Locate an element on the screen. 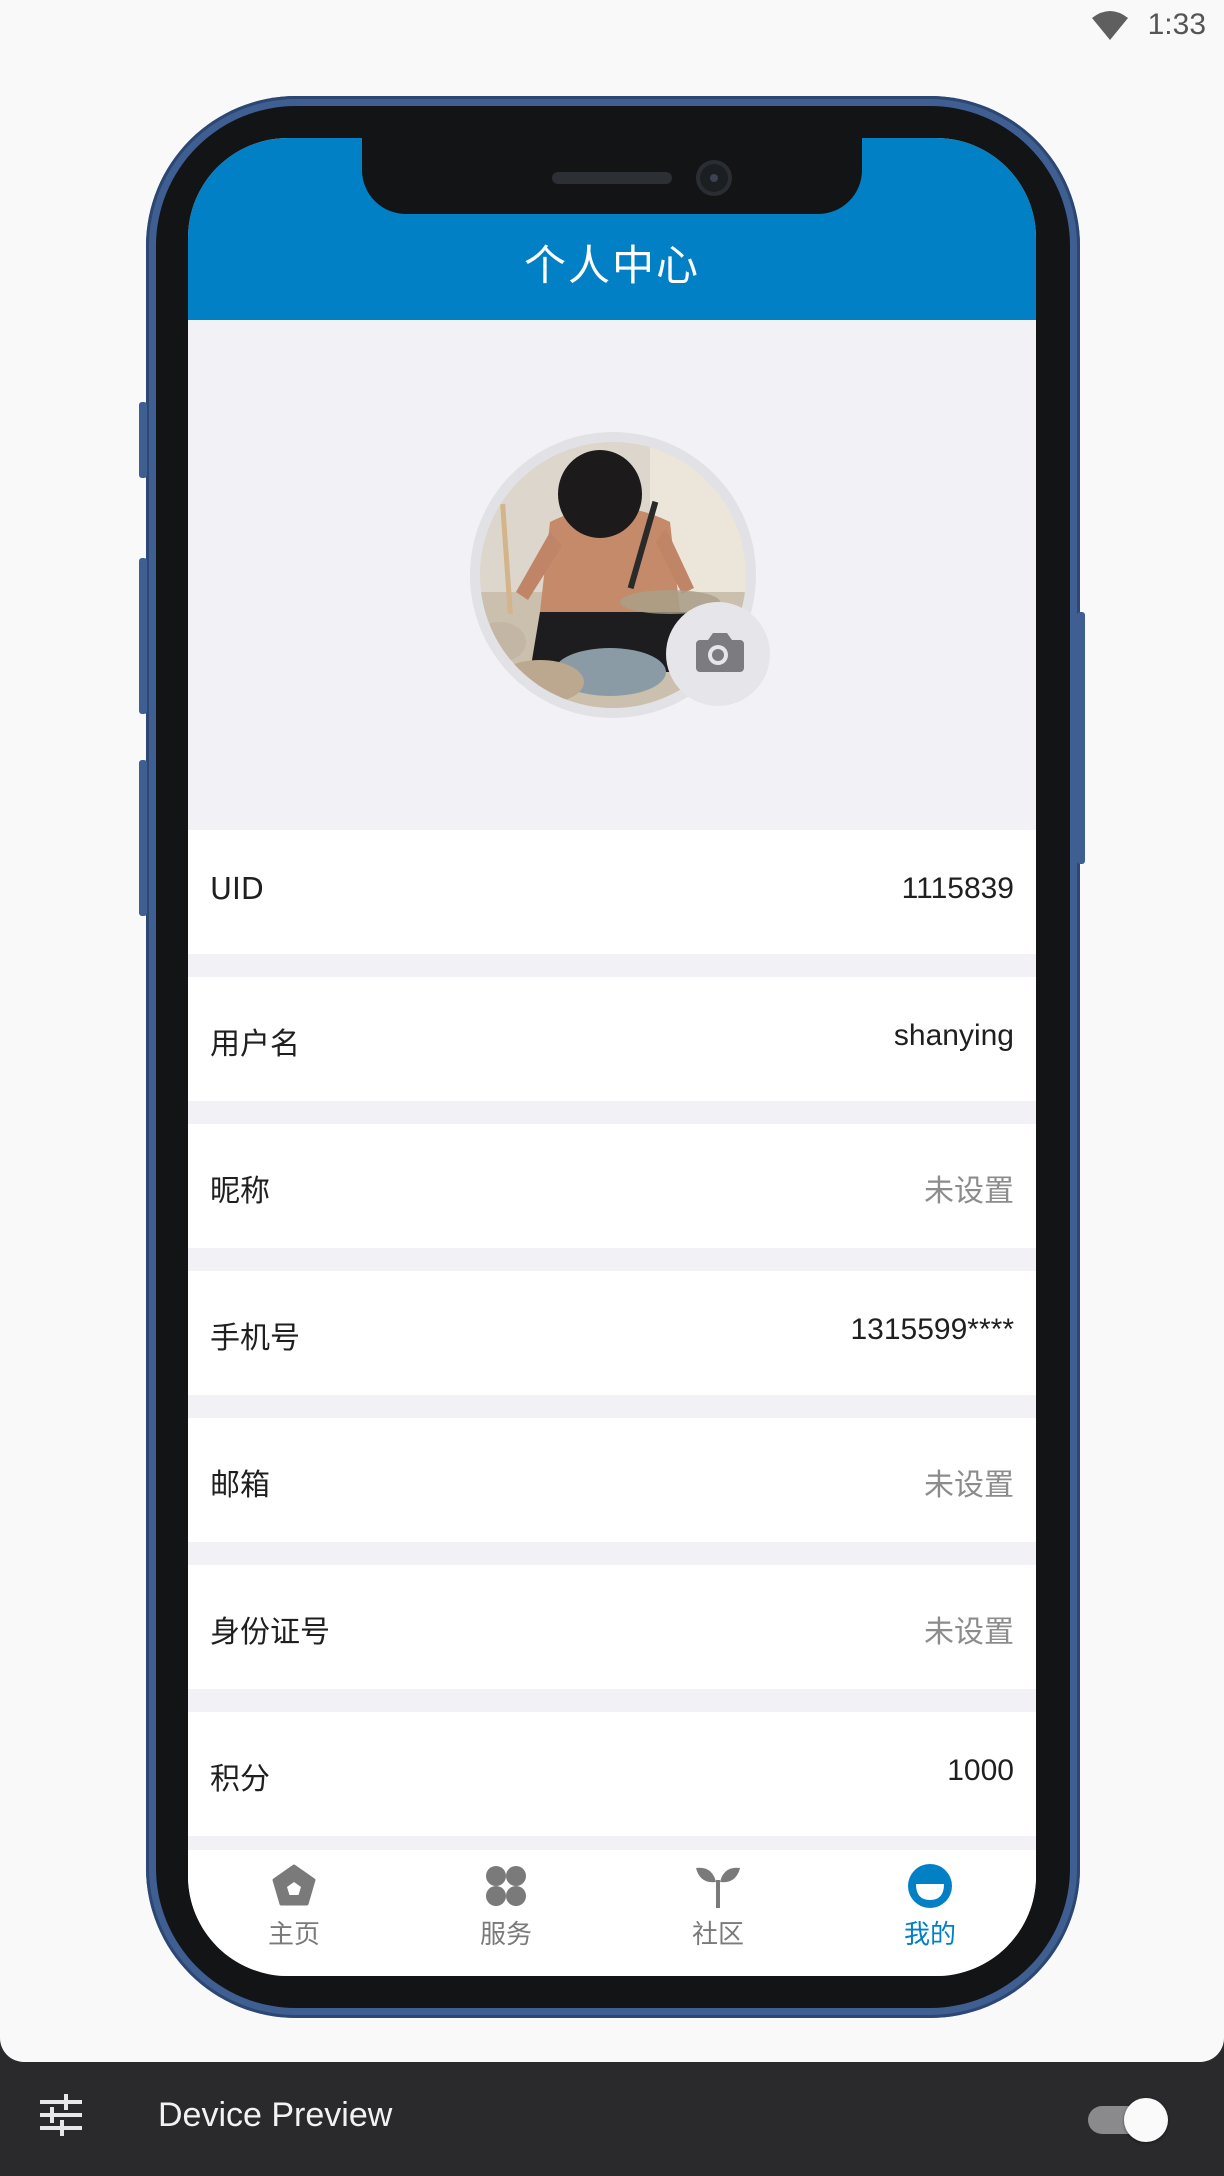 The height and width of the screenshot is (2176, 1224). row-value: 1315599**** is located at coordinates (932, 1329).